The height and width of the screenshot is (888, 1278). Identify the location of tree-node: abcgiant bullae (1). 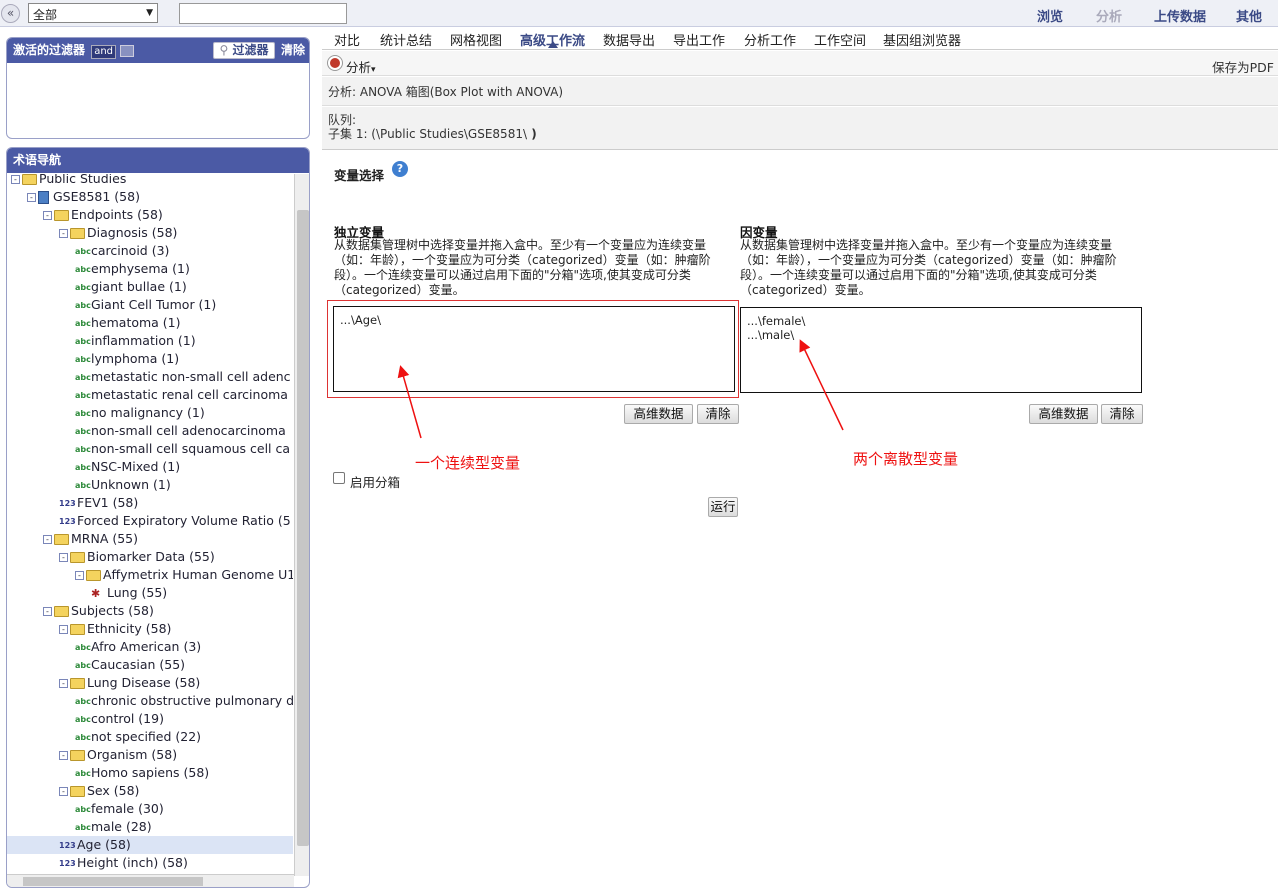
(150, 287).